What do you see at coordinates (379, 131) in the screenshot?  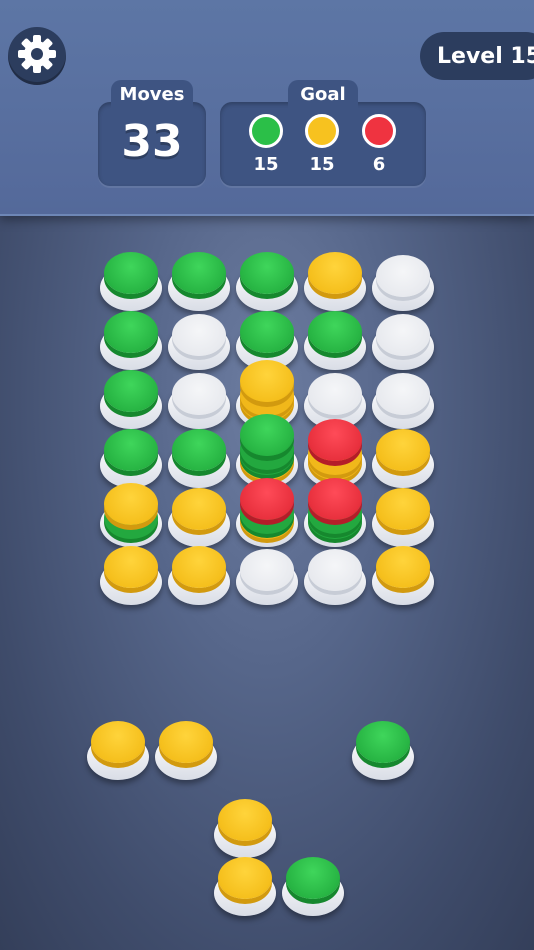 I see `goal-red-dot` at bounding box center [379, 131].